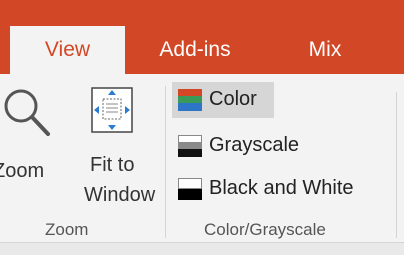 The height and width of the screenshot is (255, 404). I want to click on zoom-group-label: Zoom, so click(67, 229).